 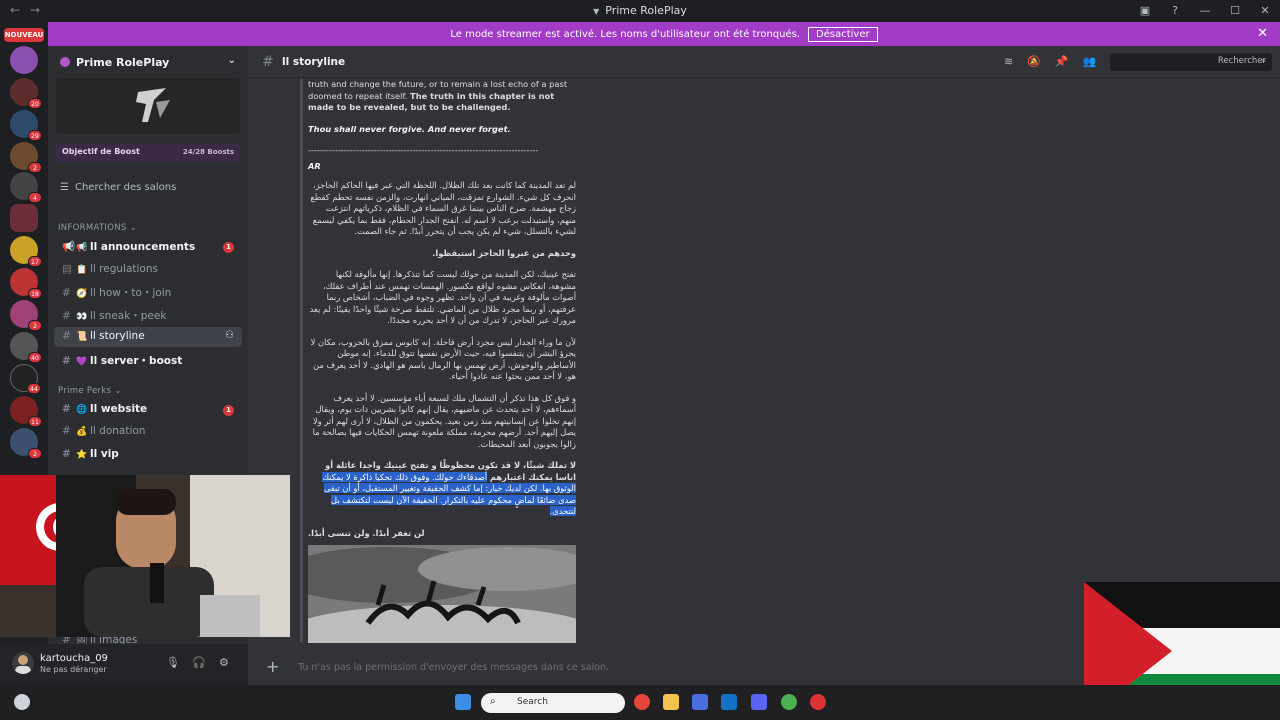 What do you see at coordinates (82, 248) in the screenshot?
I see `channel-emoji: 📢` at bounding box center [82, 248].